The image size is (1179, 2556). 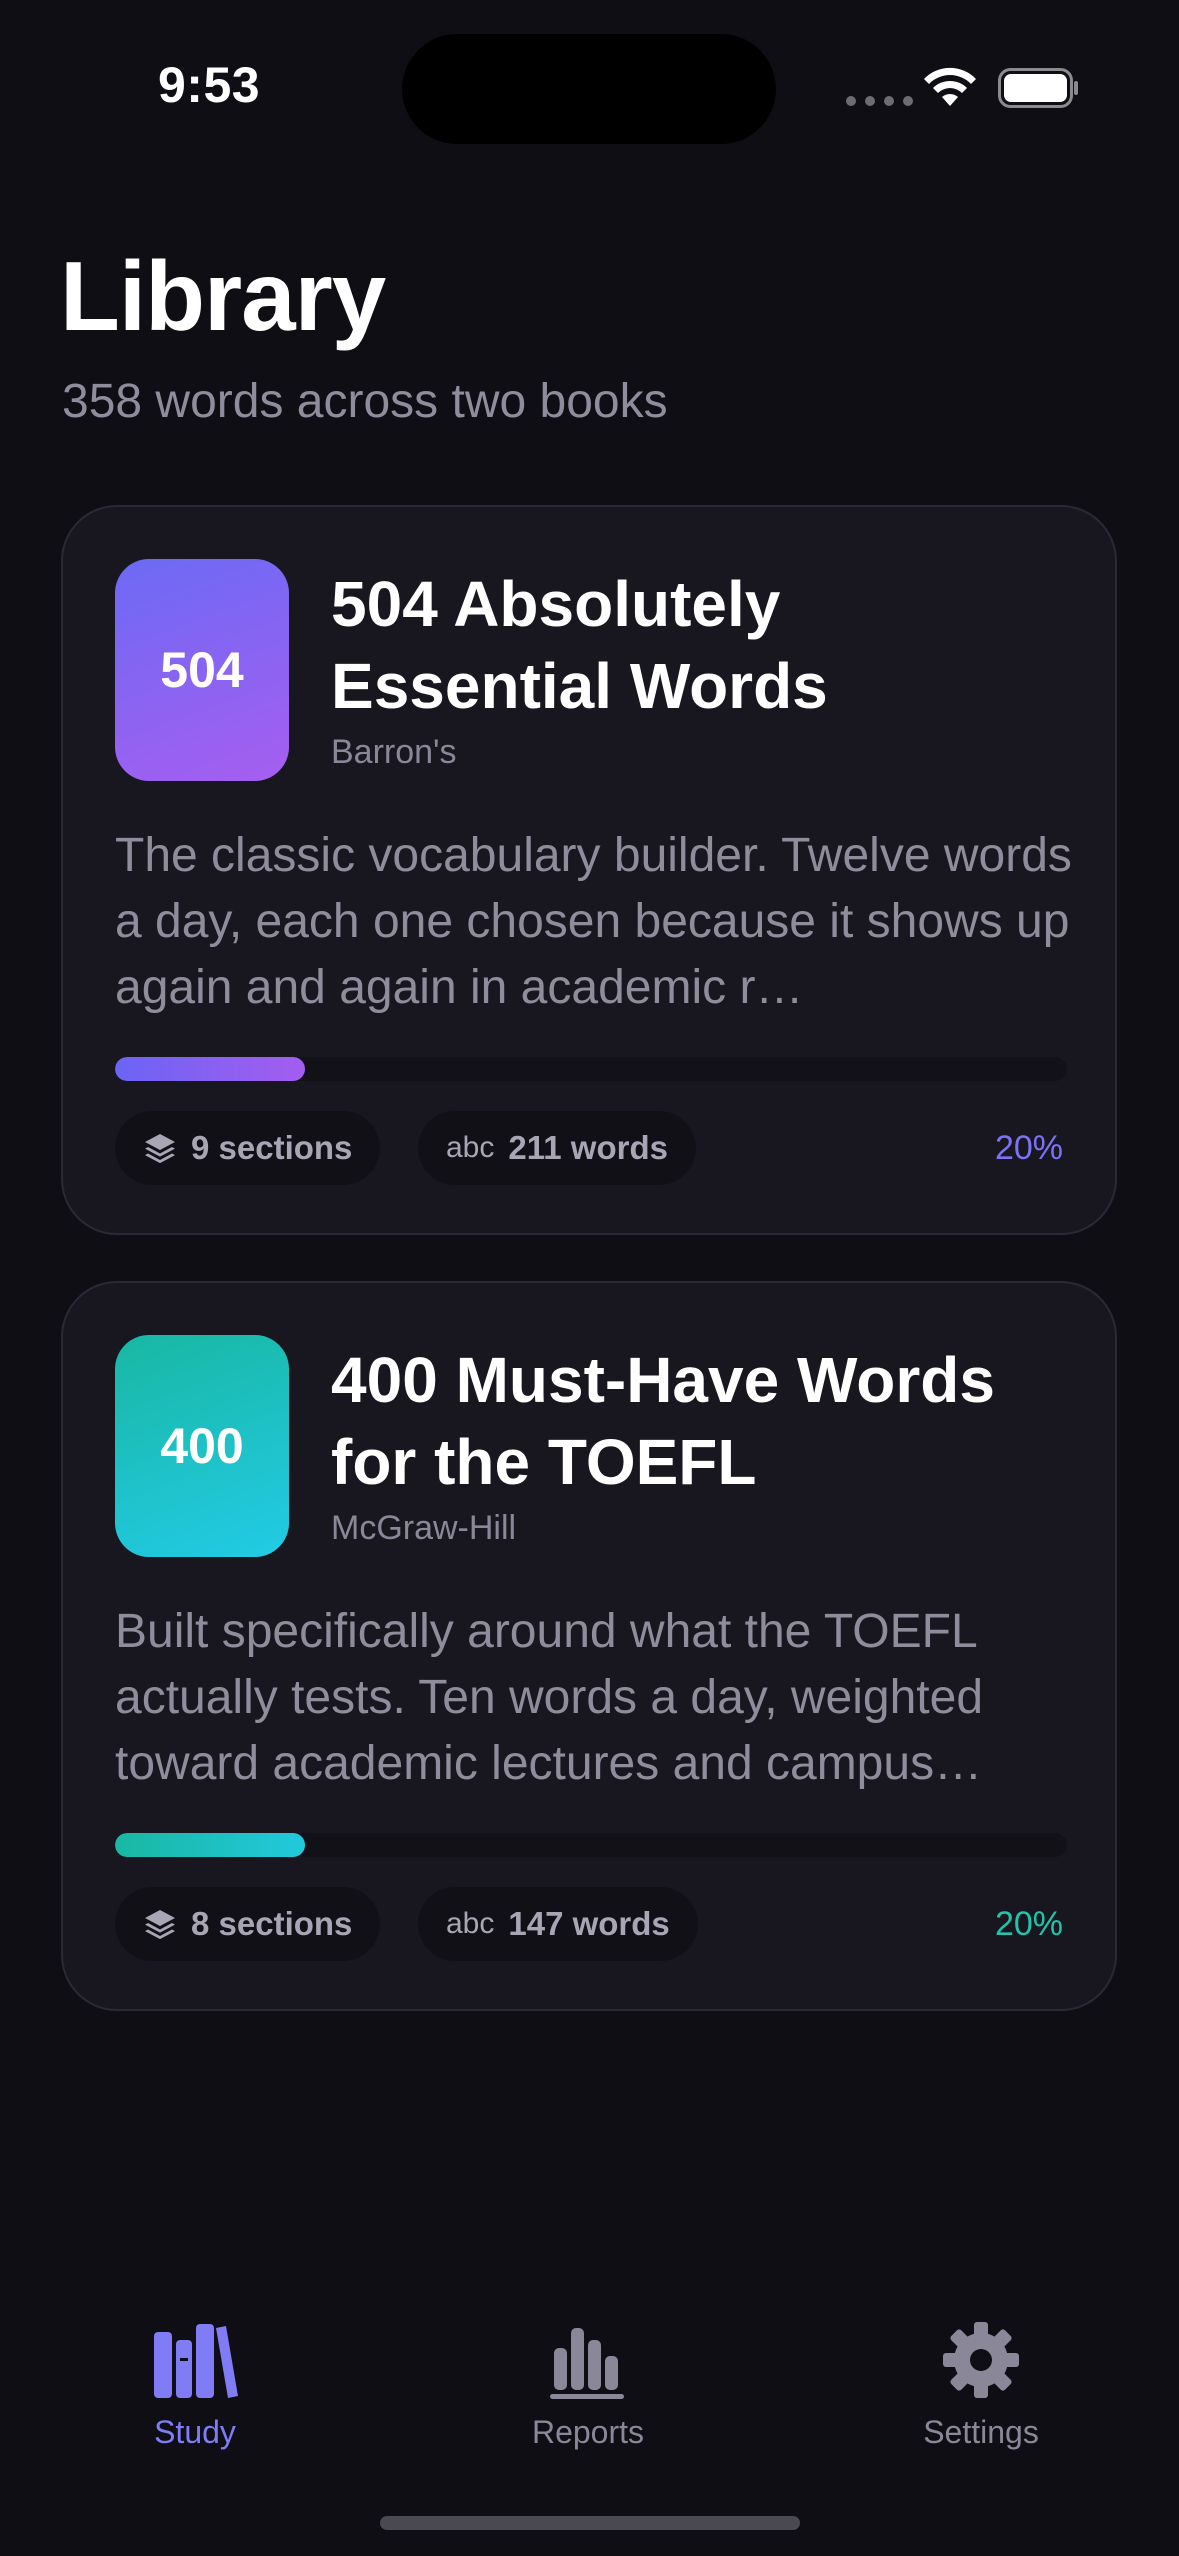 I want to click on words-count: 147 words, so click(x=589, y=1923).